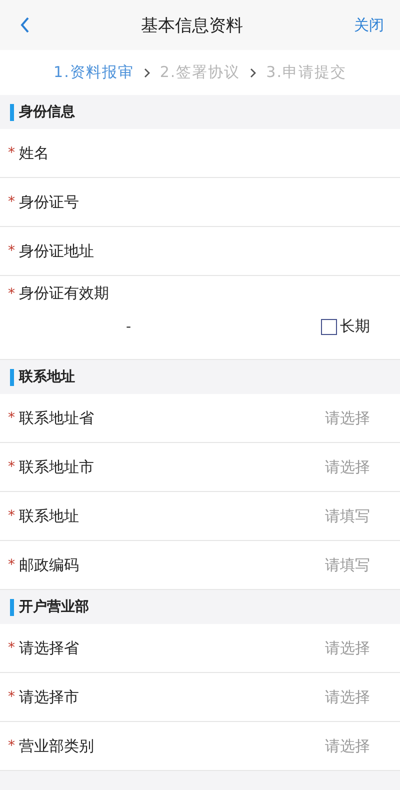 The height and width of the screenshot is (790, 400). Describe the element at coordinates (47, 112) in the screenshot. I see `section-title: 身份信息` at that location.